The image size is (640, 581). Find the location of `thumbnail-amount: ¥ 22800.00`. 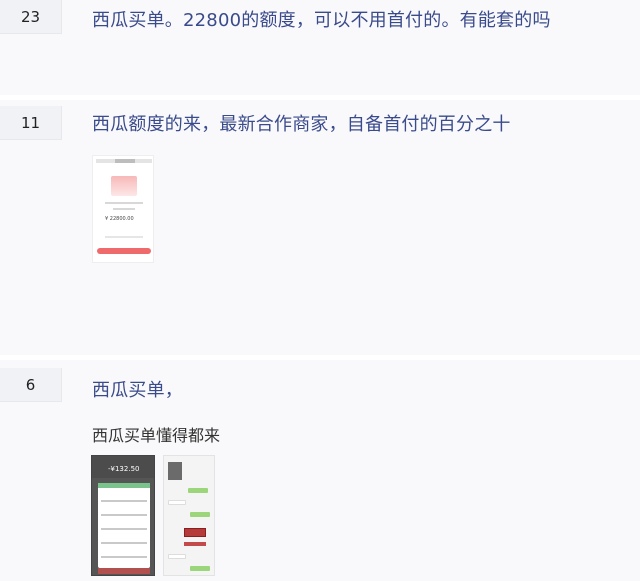

thumbnail-amount: ¥ 22800.00 is located at coordinates (119, 219).